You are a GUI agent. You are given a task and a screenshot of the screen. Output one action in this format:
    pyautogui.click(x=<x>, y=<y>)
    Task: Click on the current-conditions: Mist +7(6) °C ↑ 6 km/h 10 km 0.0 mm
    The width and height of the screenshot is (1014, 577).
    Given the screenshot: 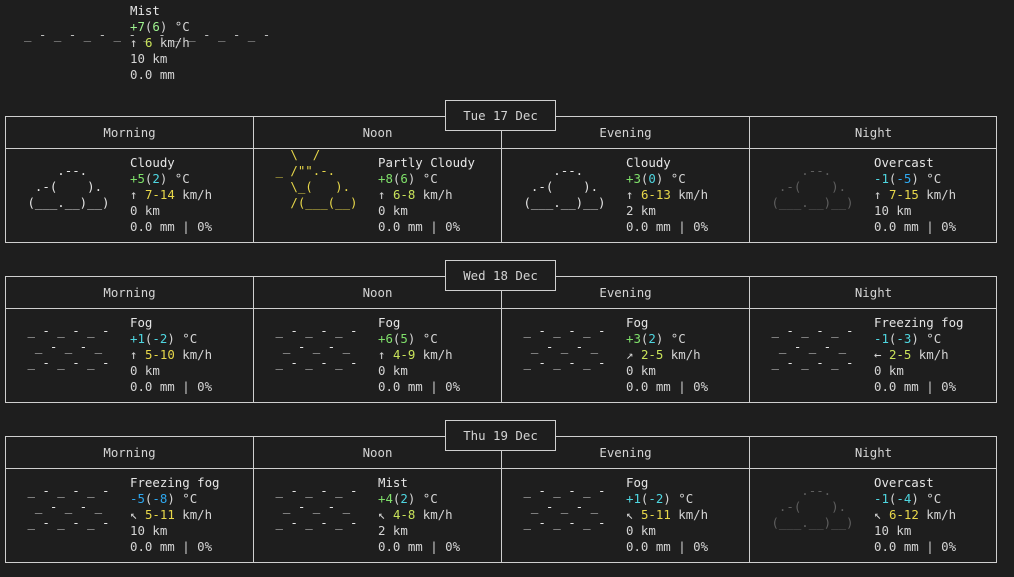 What is the action you would take?
    pyautogui.click(x=160, y=43)
    